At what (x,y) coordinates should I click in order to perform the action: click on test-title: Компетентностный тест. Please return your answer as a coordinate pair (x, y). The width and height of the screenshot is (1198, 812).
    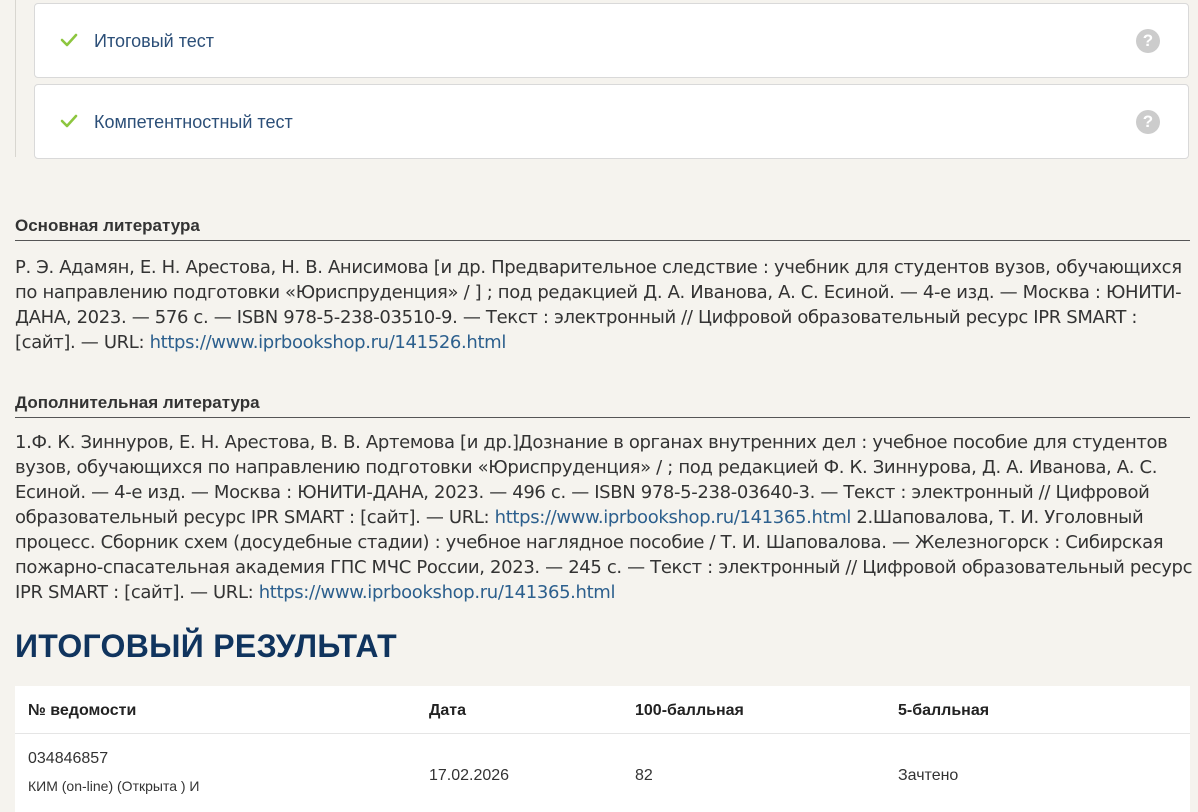
    Looking at the image, I should click on (193, 122).